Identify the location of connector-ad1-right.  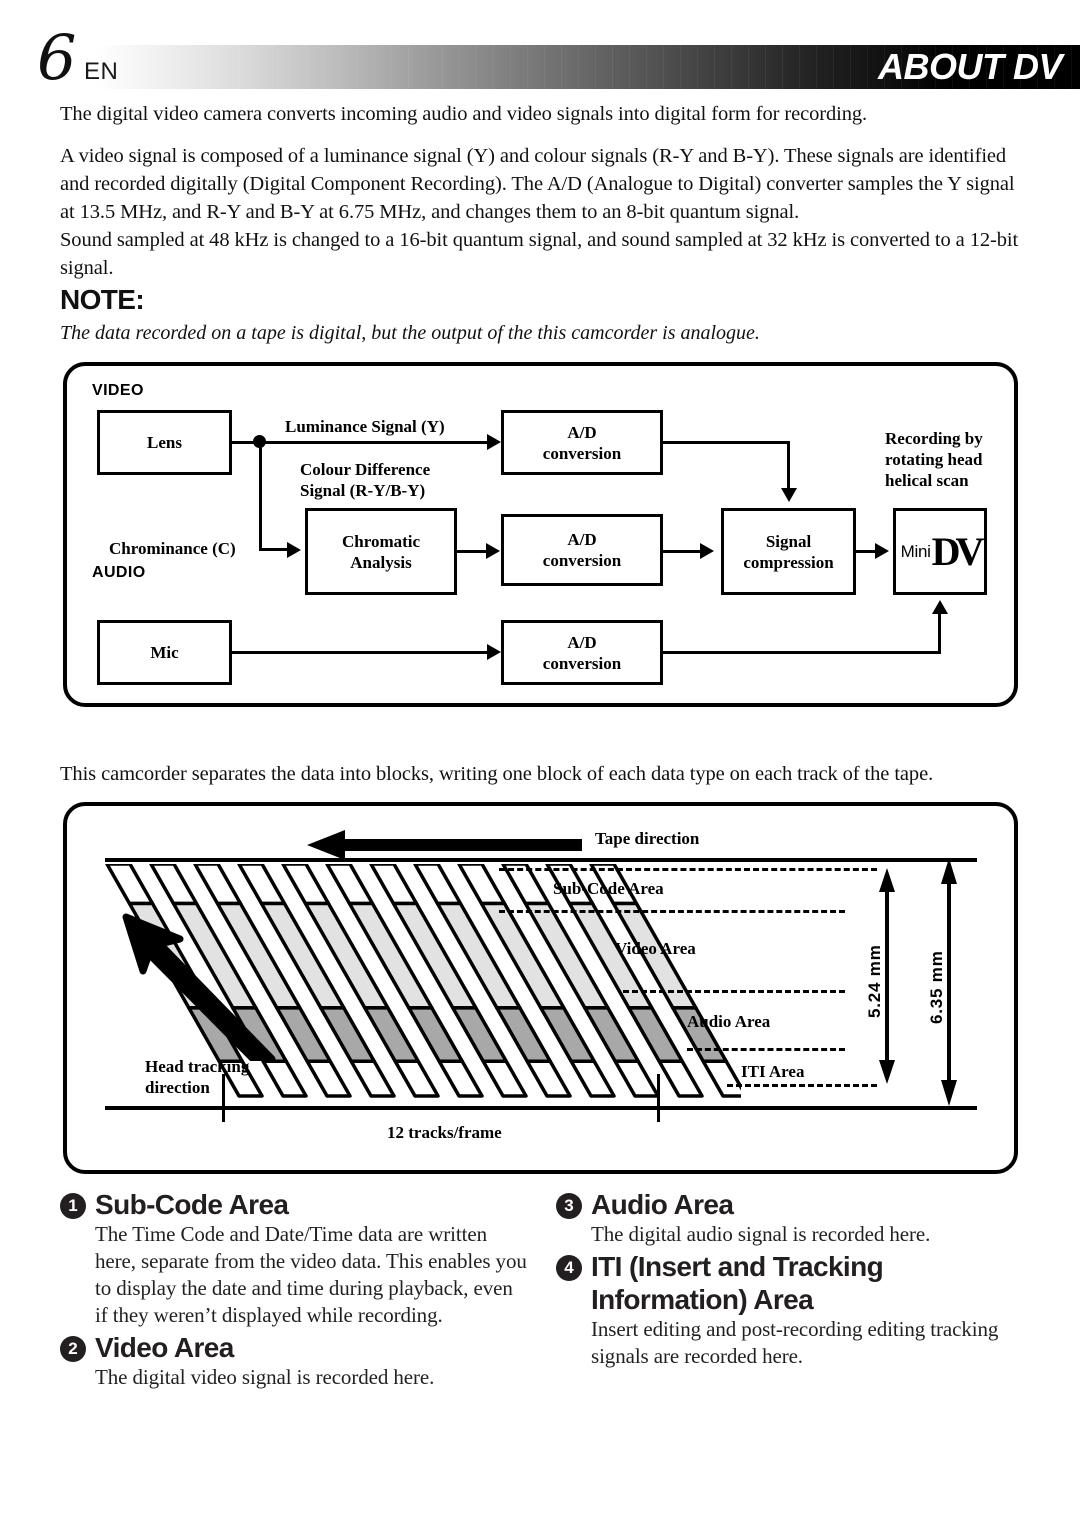
(726, 442).